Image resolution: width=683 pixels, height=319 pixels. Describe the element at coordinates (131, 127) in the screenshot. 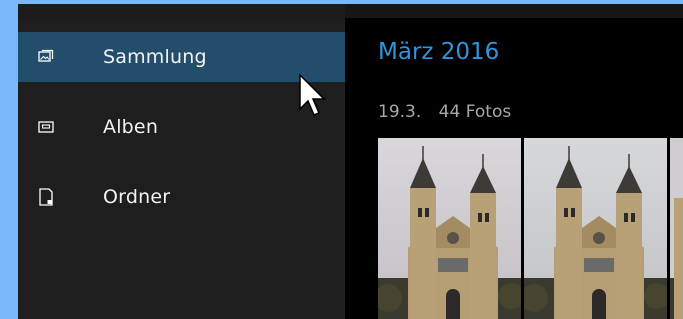

I see `sidebar-item-label: Alben` at that location.